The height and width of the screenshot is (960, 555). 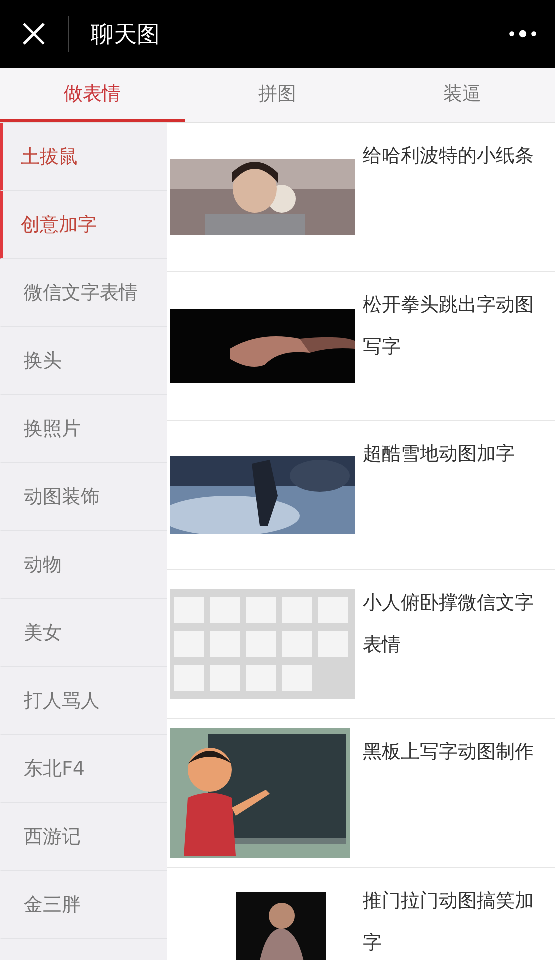 What do you see at coordinates (83, 429) in the screenshot?
I see `sidebar-item: 换照片` at bounding box center [83, 429].